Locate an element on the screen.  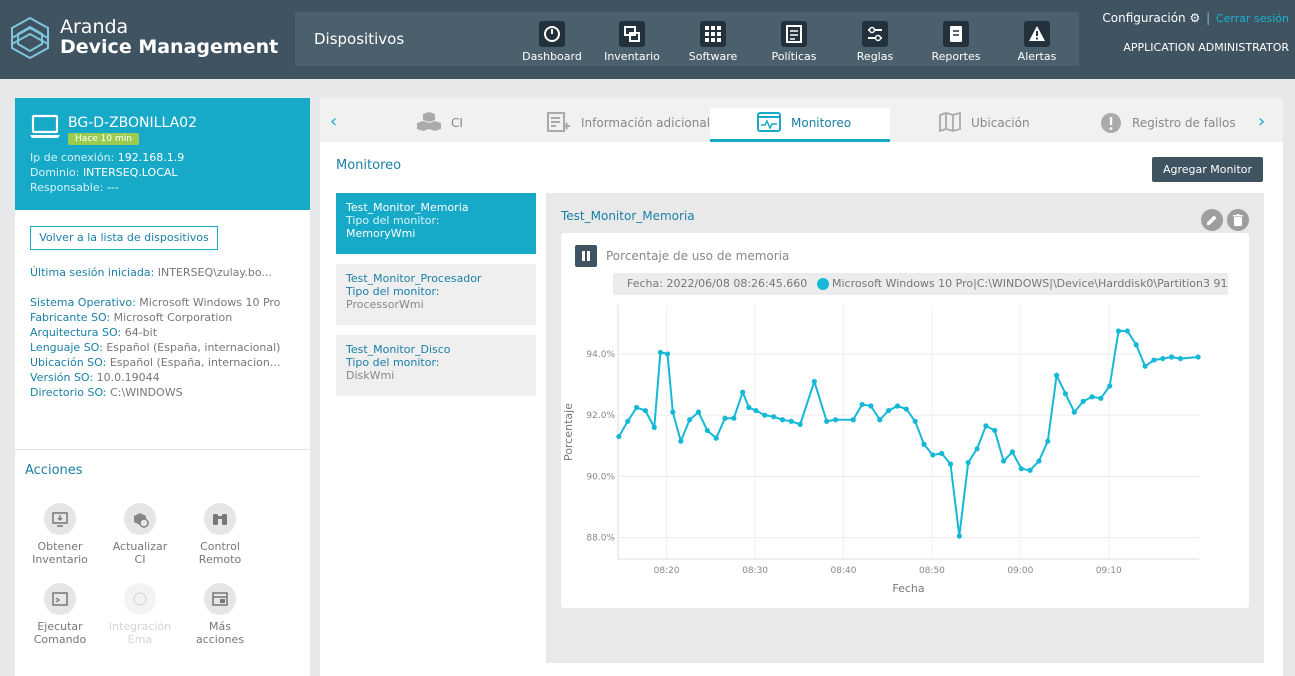
monitor-type: DiskWmi is located at coordinates (370, 375).